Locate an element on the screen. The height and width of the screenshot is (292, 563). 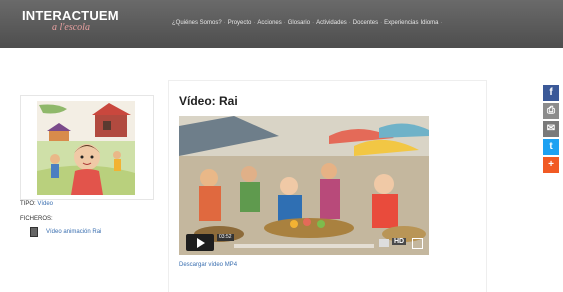
print-icon: ⎙ is located at coordinates (551, 111).